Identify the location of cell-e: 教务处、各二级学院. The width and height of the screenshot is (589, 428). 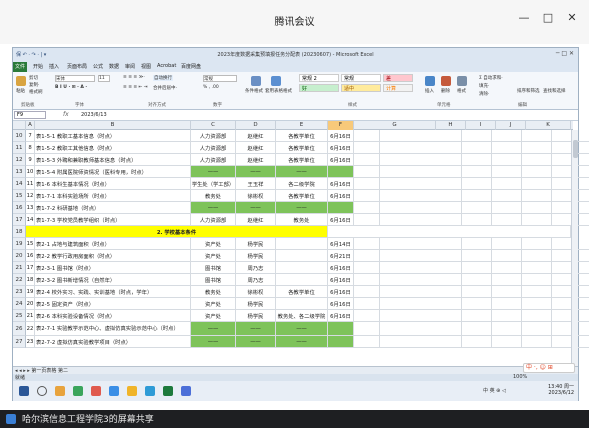
(302, 316).